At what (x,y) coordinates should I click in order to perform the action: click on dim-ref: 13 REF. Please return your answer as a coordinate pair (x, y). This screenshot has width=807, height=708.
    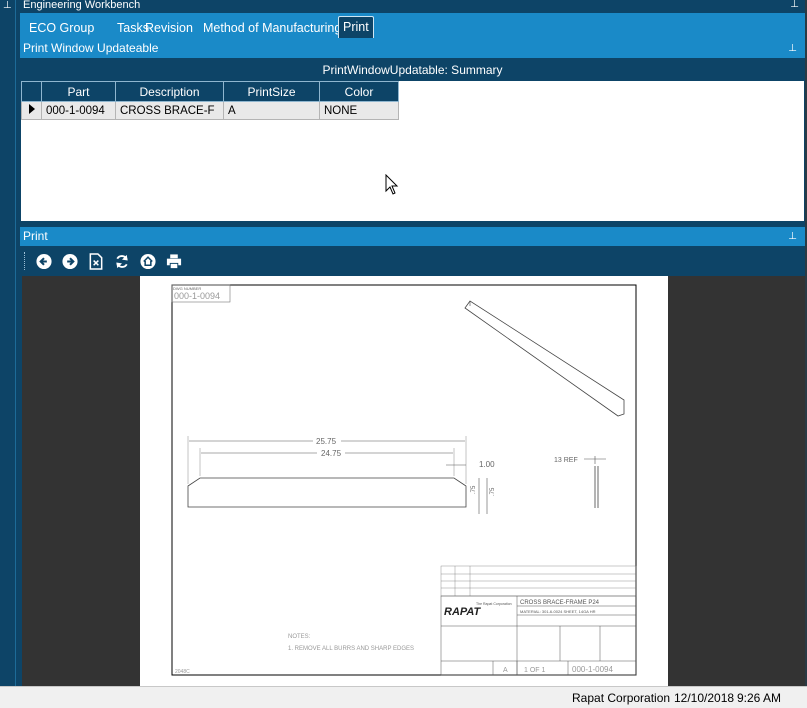
    Looking at the image, I should click on (566, 460).